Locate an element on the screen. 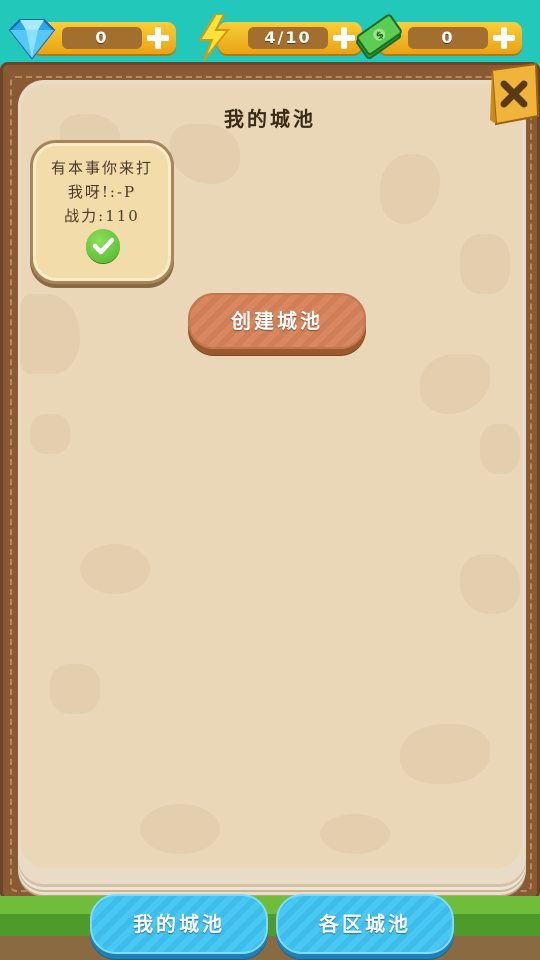  diamond-icon is located at coordinates (32, 39).